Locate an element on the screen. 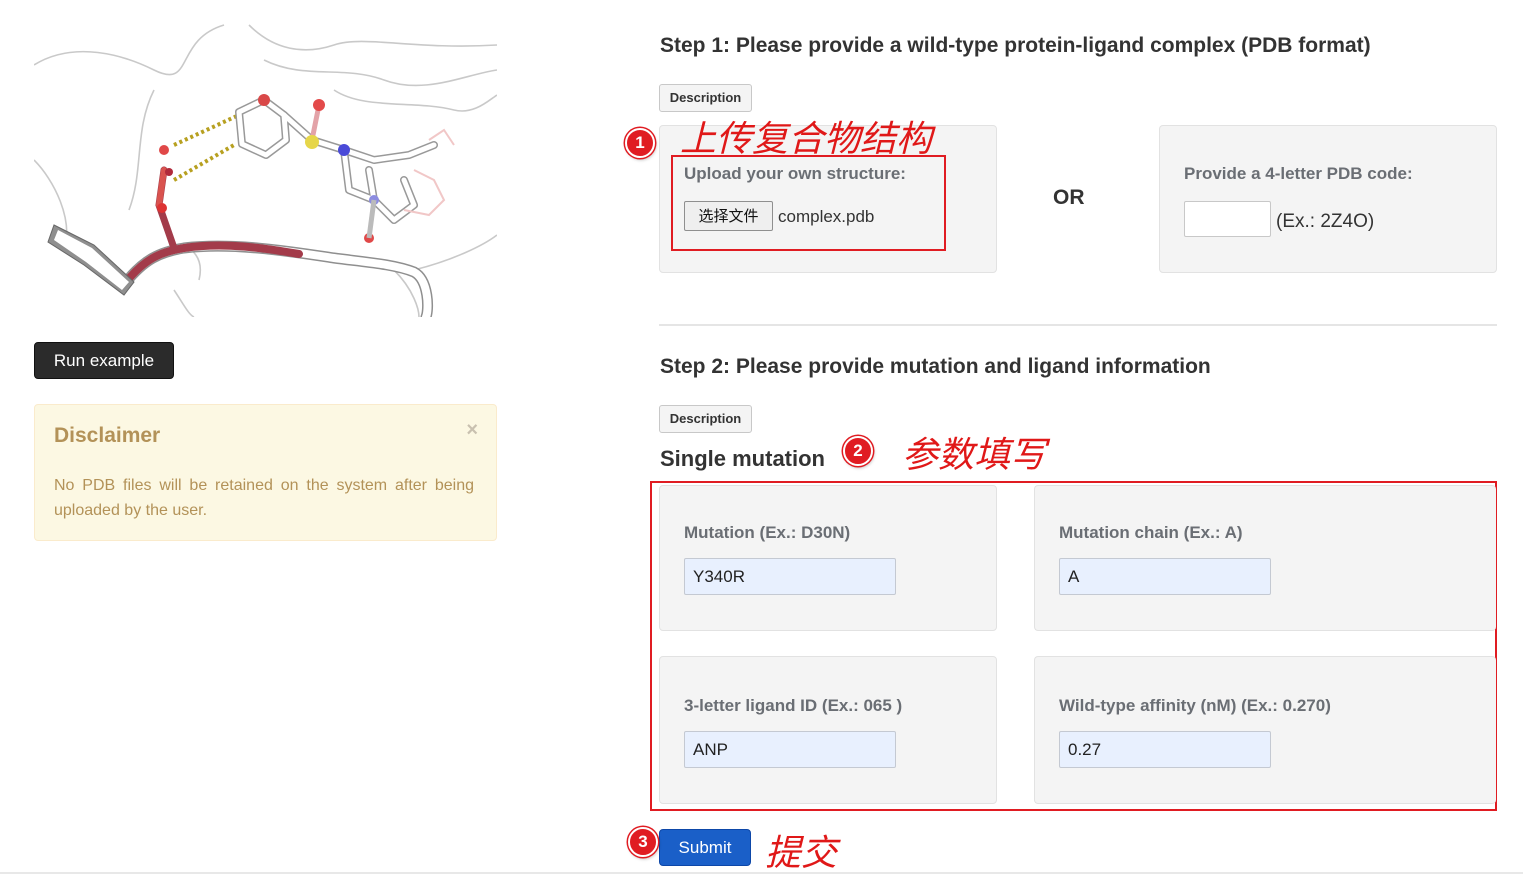 Image resolution: width=1523 pixels, height=876 pixels. mutation-label: Mutation (Ex.: D30N) is located at coordinates (767, 532).